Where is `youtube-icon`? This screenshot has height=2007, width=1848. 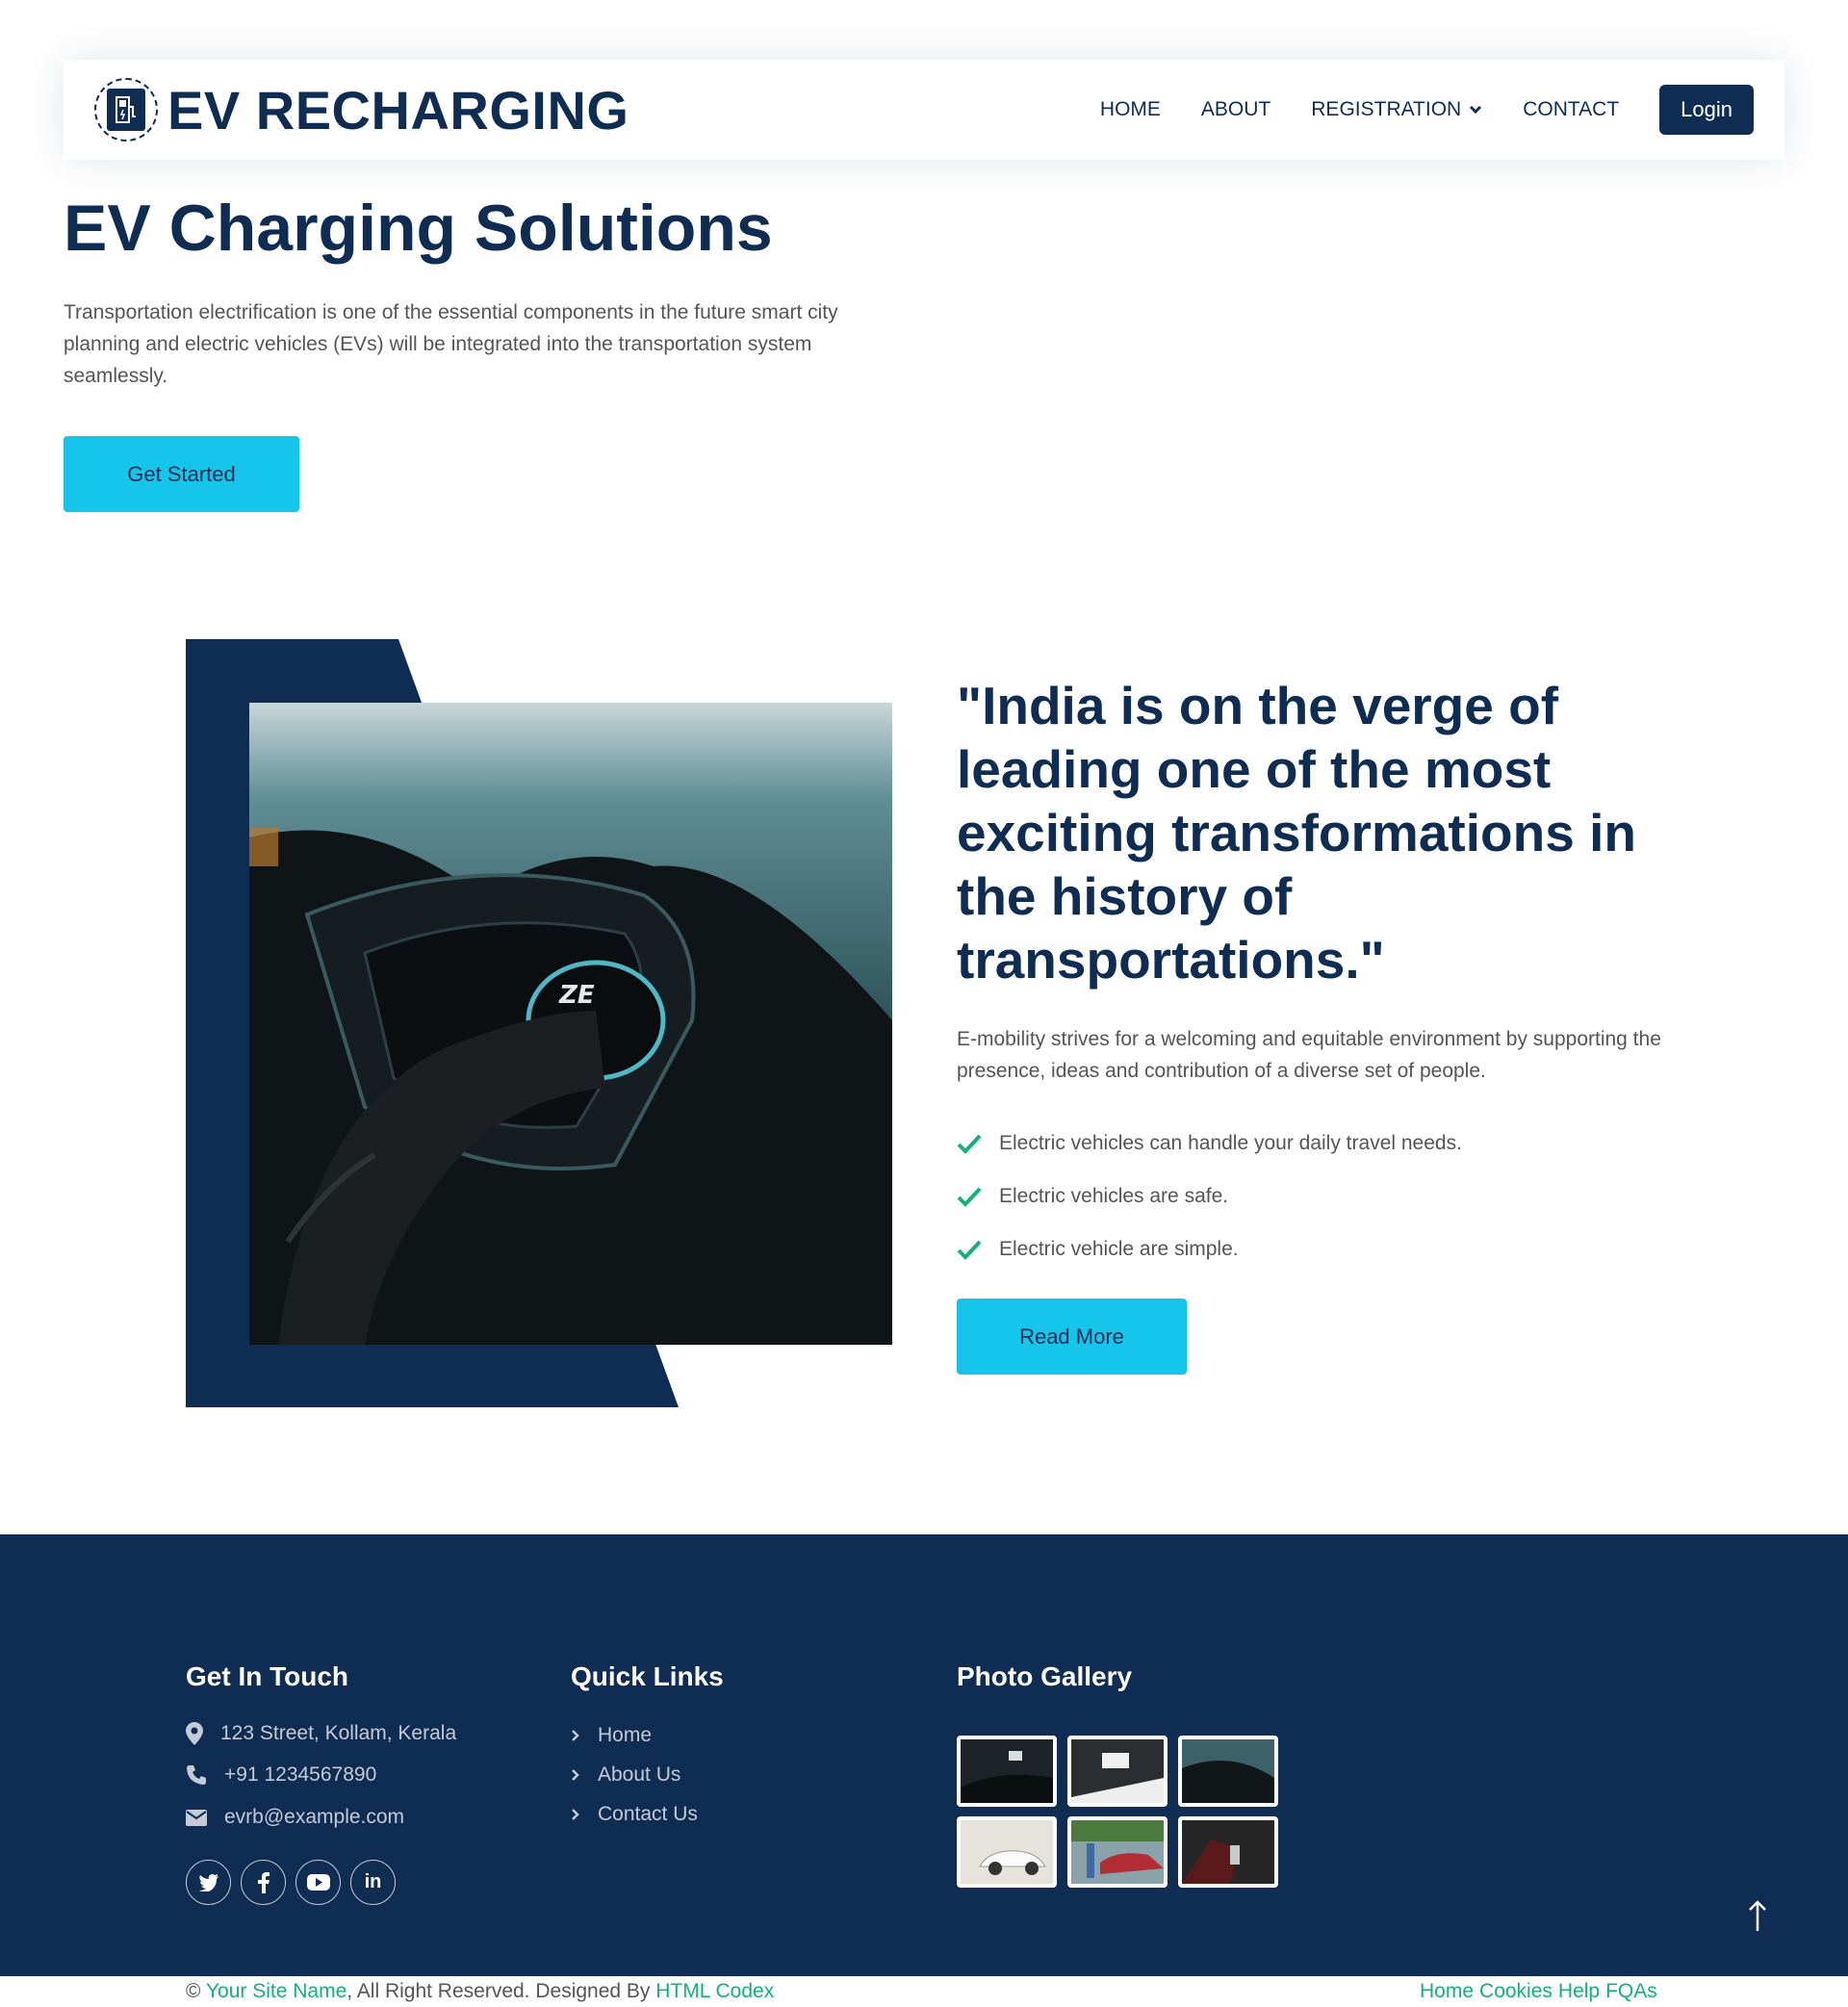
youtube-icon is located at coordinates (318, 1882).